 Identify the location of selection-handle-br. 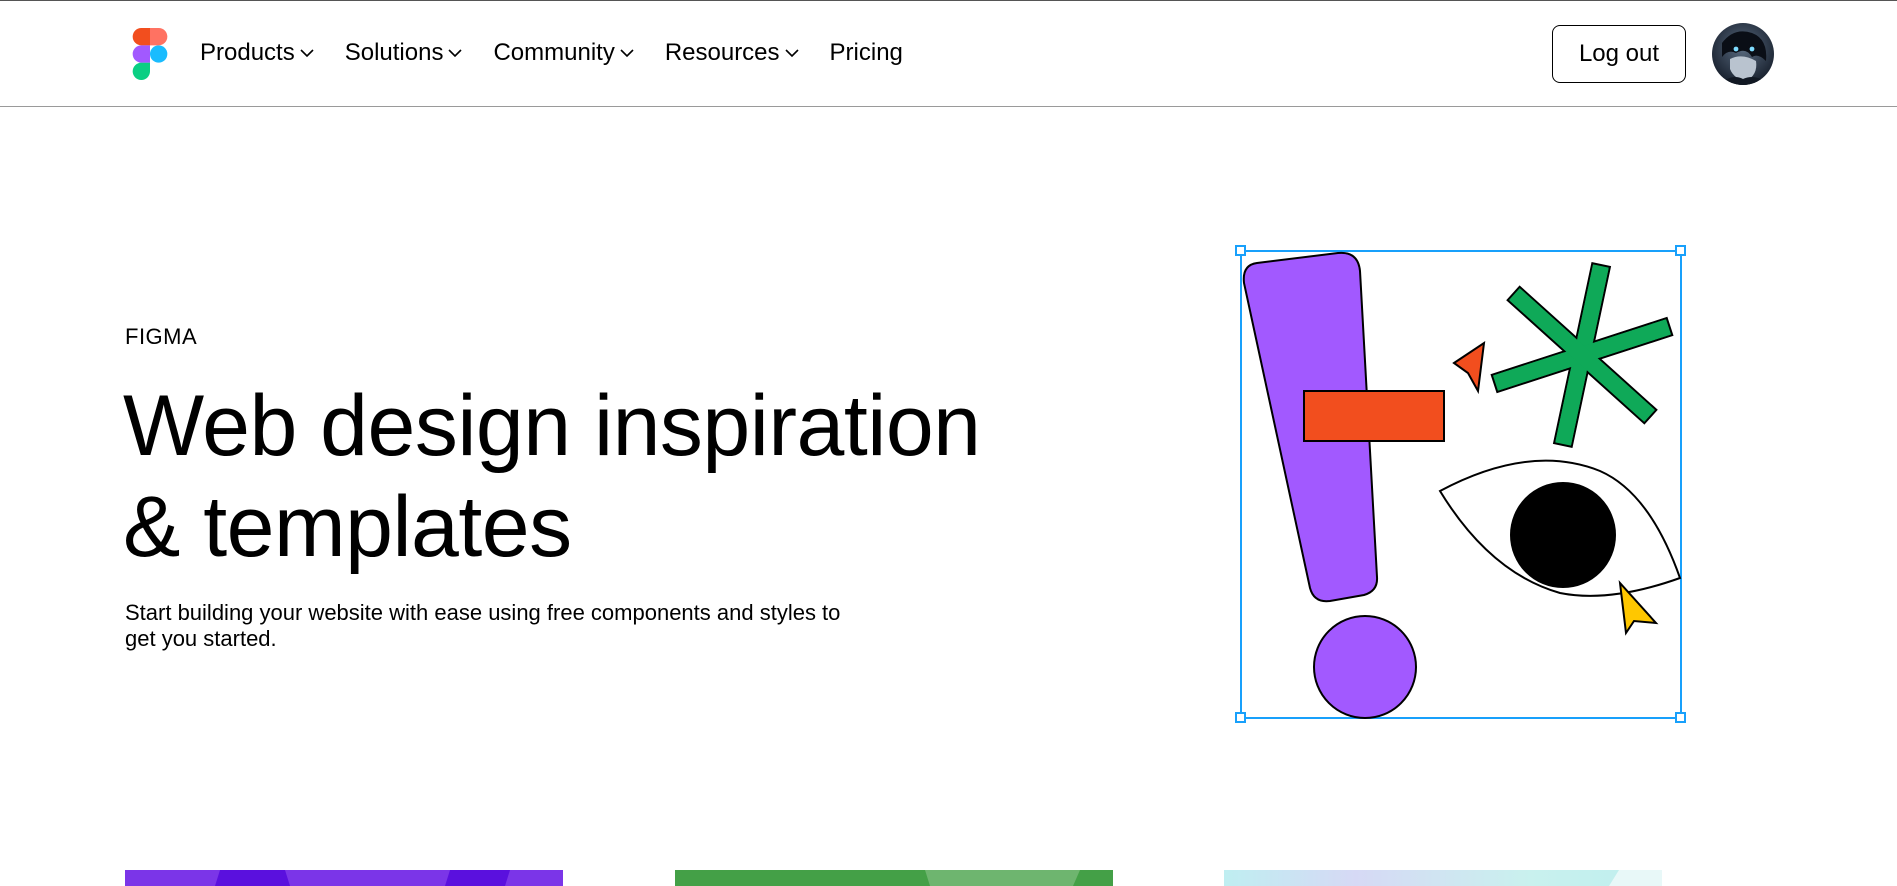
(1680, 717).